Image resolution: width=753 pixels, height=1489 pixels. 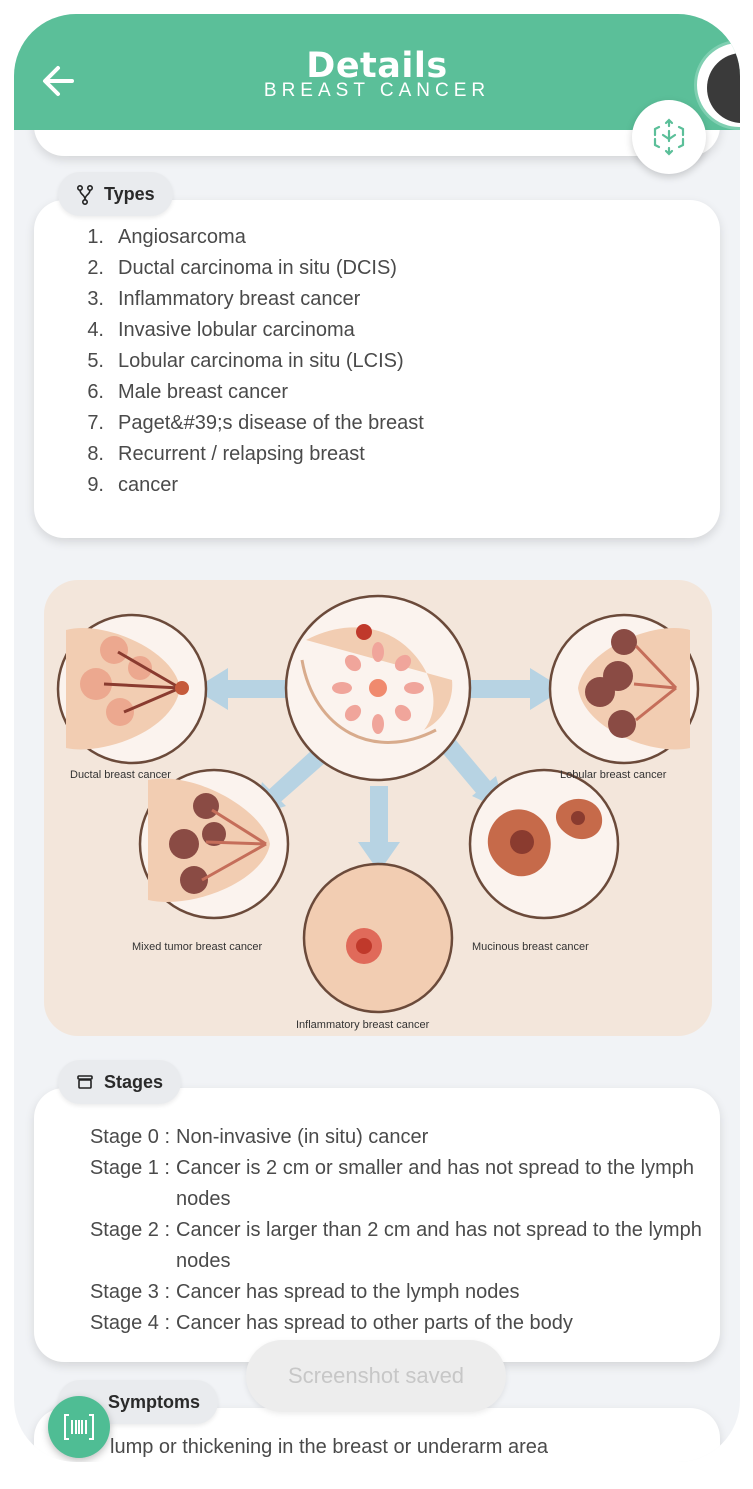 What do you see at coordinates (95, 392) in the screenshot?
I see `type-item-number: 6.` at bounding box center [95, 392].